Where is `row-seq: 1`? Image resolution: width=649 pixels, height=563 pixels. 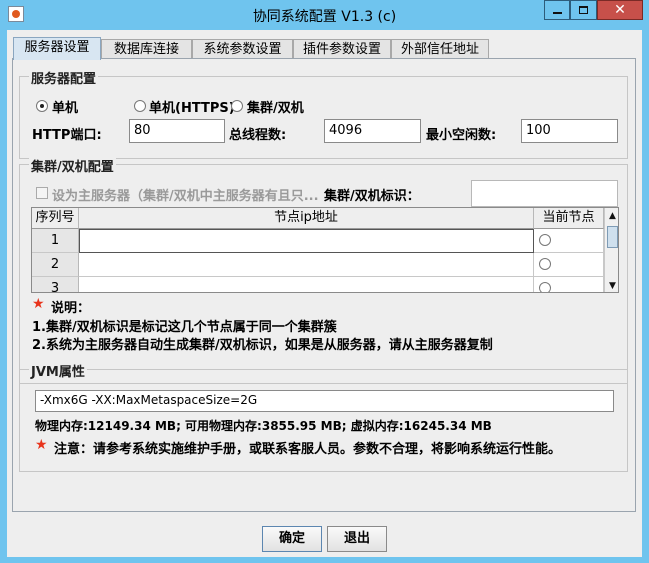 row-seq: 1 is located at coordinates (55, 241).